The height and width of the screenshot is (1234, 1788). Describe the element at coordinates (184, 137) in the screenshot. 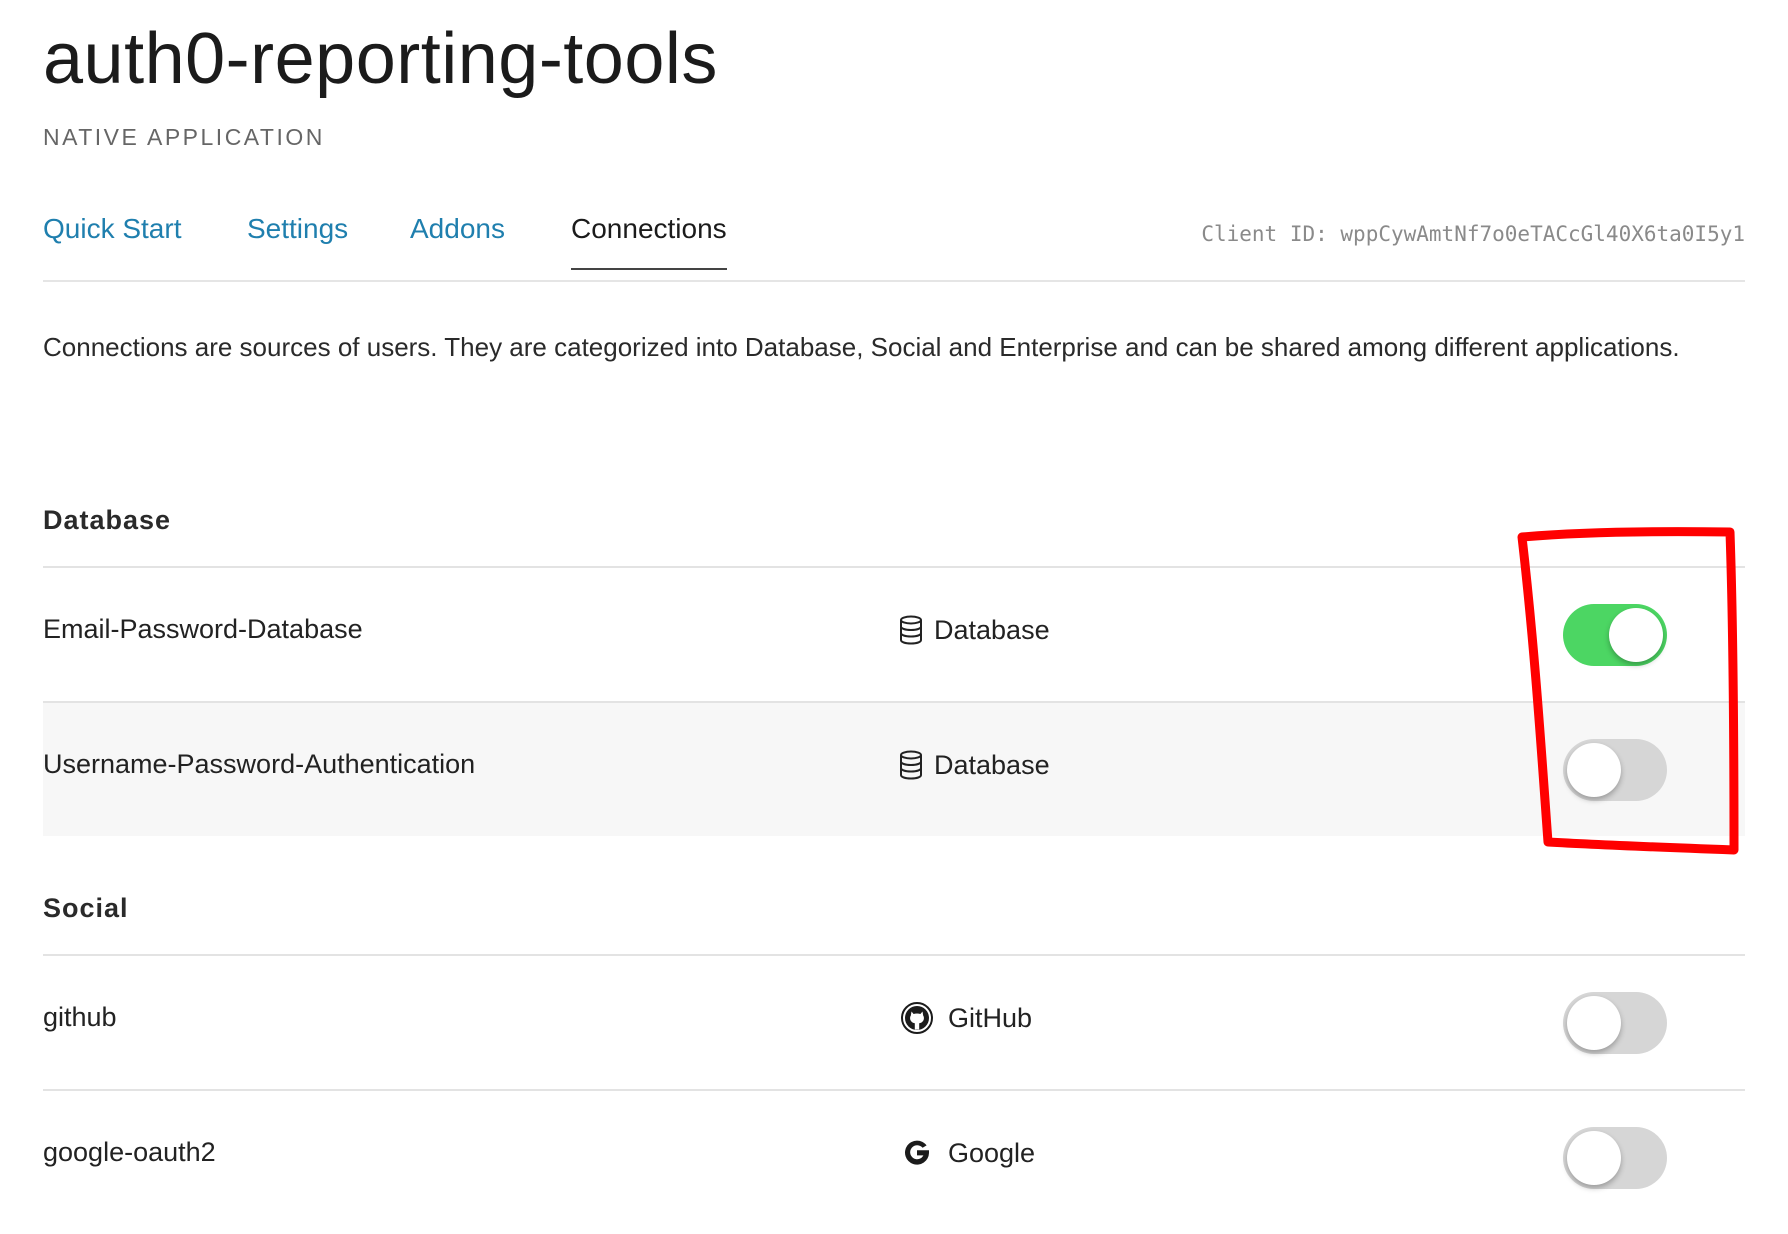

I see `application-type-label: NATIVE APPLICATION` at that location.